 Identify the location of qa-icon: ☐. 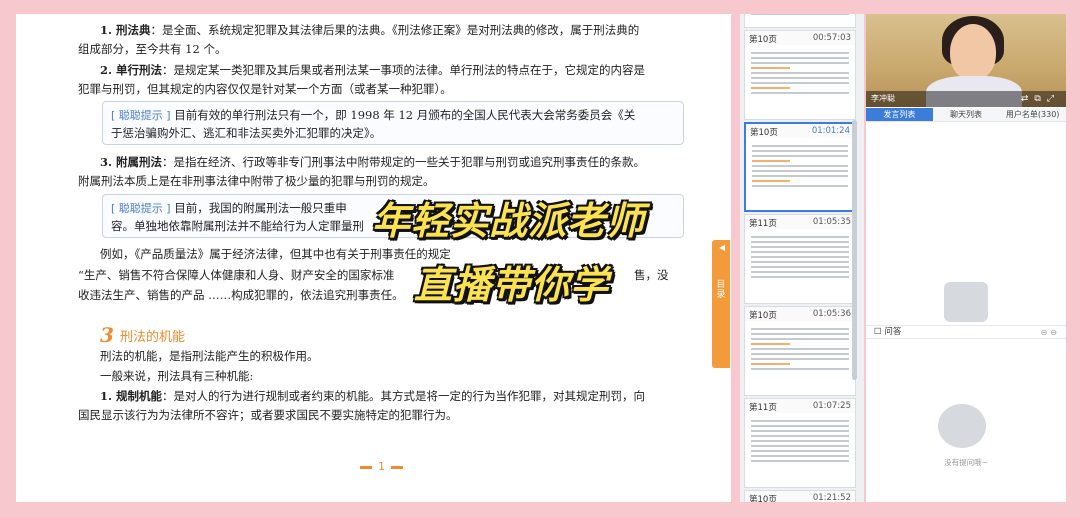
(878, 332).